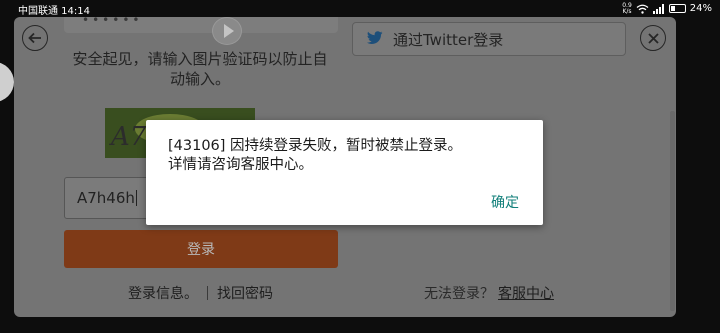 The width and height of the screenshot is (720, 333). Describe the element at coordinates (7, 82) in the screenshot. I see `side-drag-handle` at that location.